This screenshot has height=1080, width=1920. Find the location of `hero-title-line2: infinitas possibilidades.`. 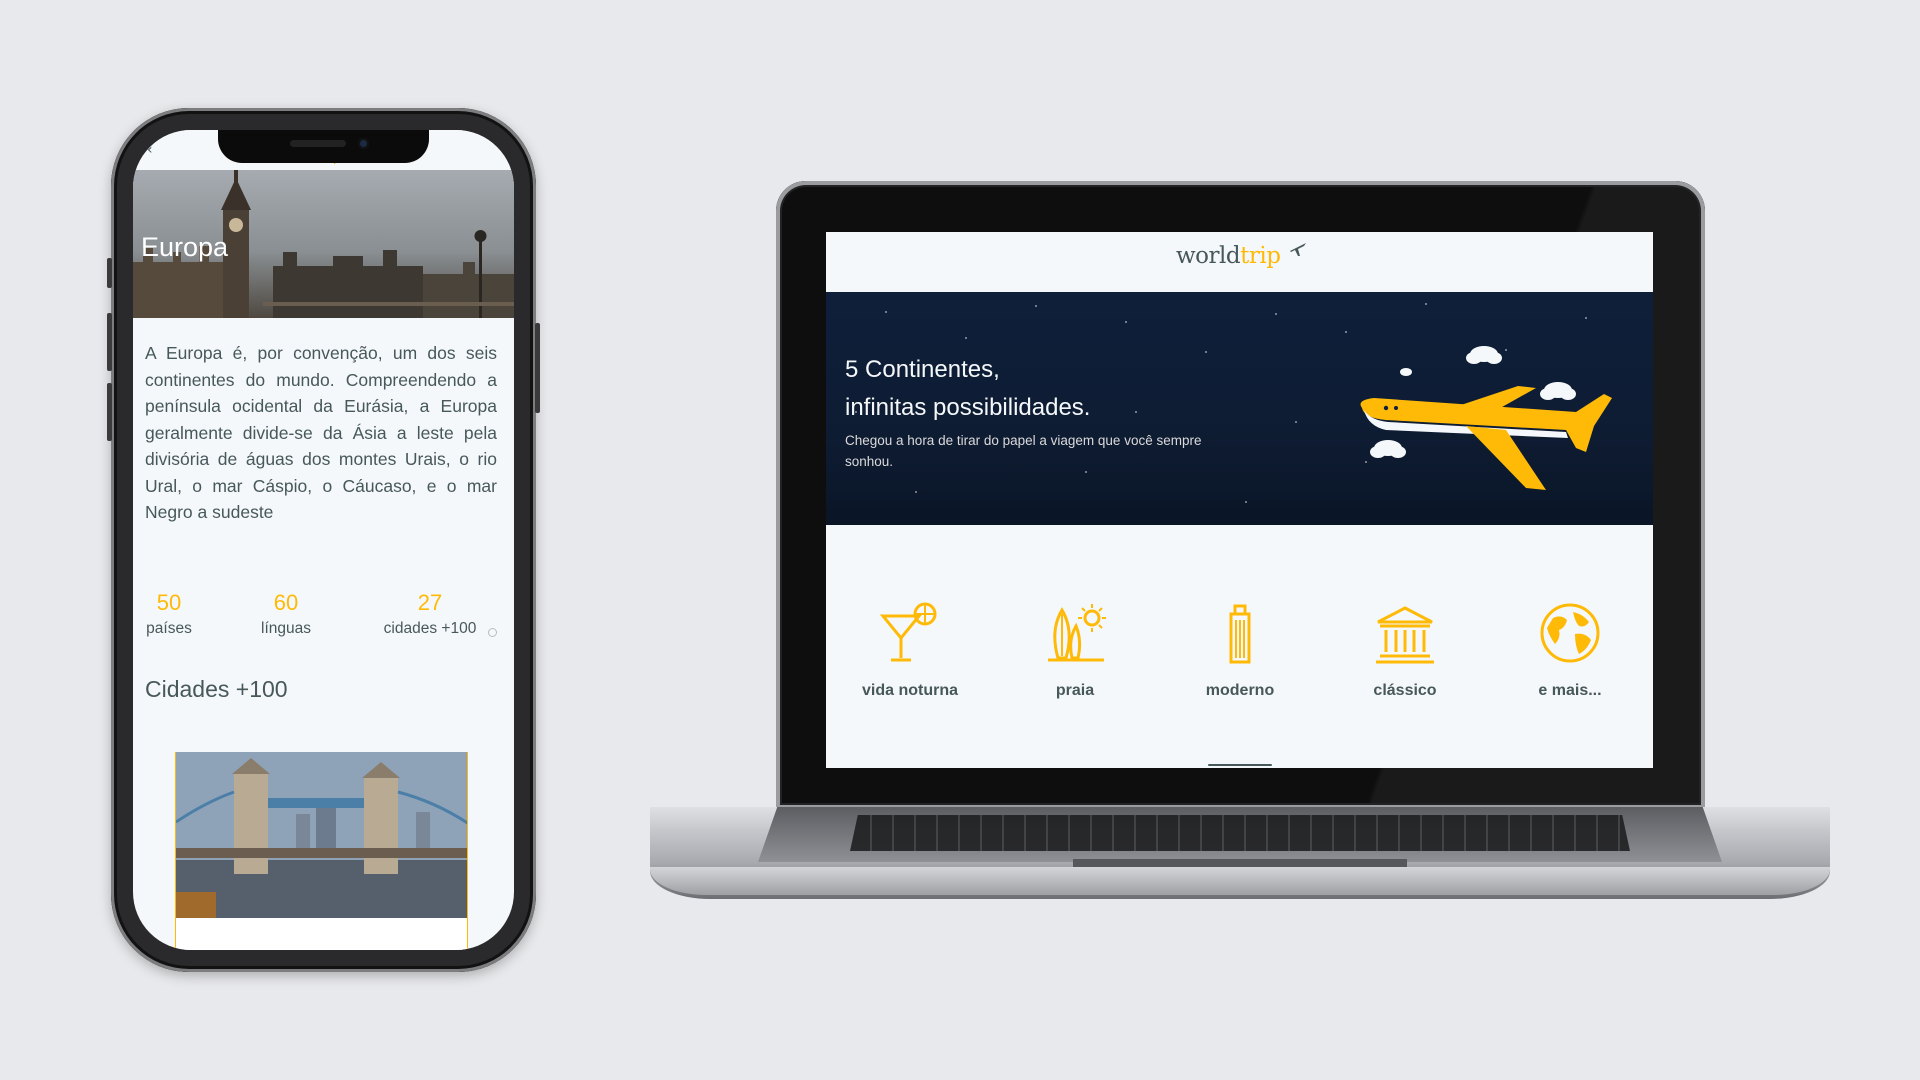

hero-title-line2: infinitas possibilidades. is located at coordinates (968, 407).